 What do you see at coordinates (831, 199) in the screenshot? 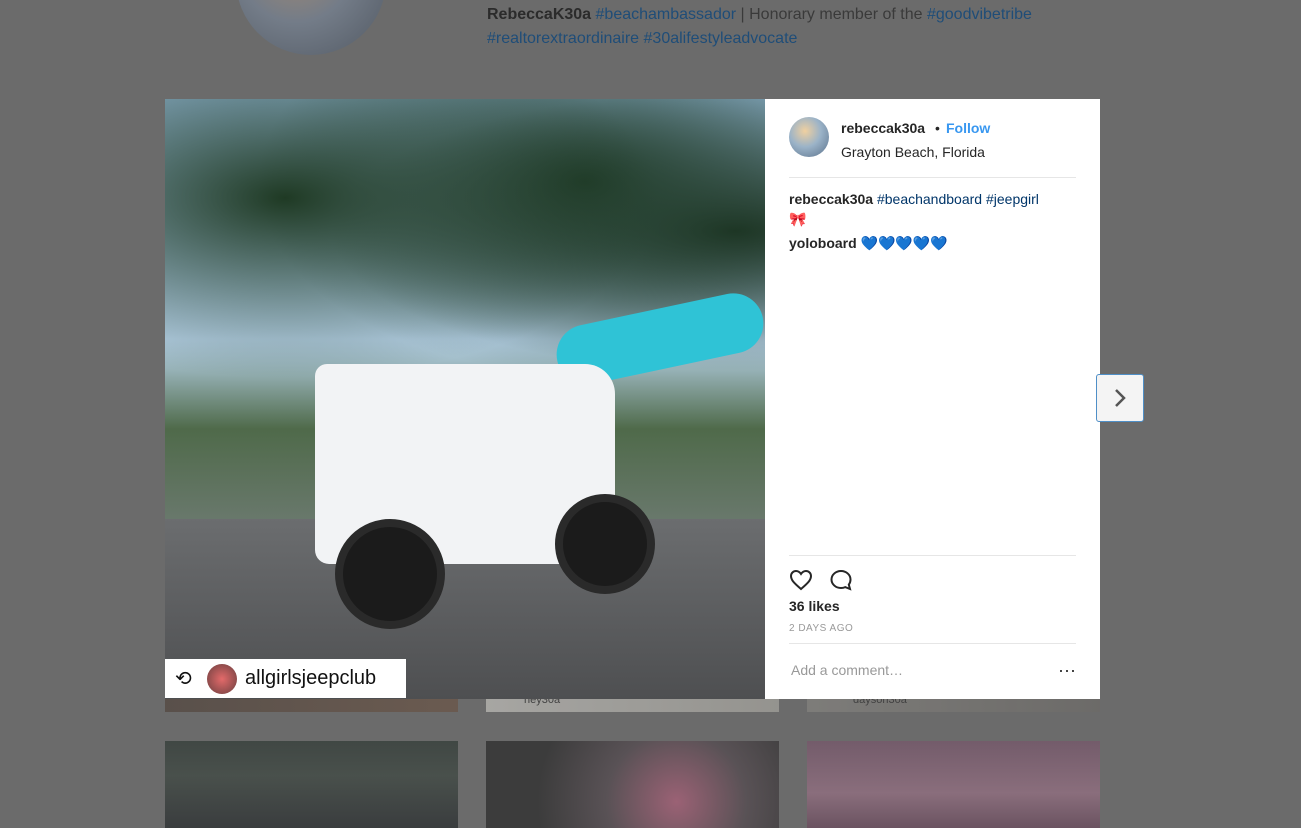
I see `caption-username: rebeccak30a` at bounding box center [831, 199].